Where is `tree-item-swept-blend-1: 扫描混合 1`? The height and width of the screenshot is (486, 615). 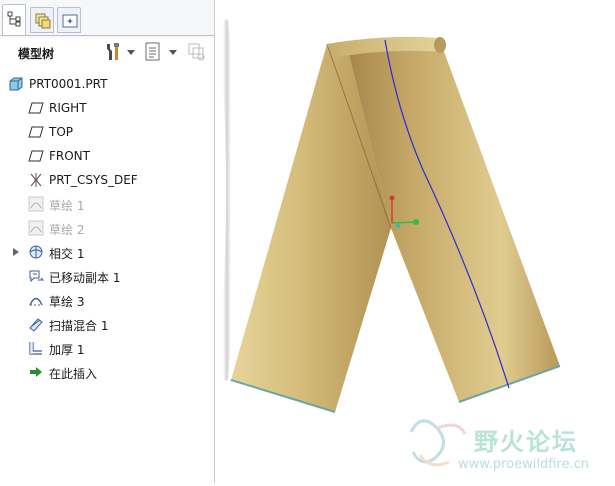
tree-item-swept-blend-1: 扫描混合 1 is located at coordinates (107, 324).